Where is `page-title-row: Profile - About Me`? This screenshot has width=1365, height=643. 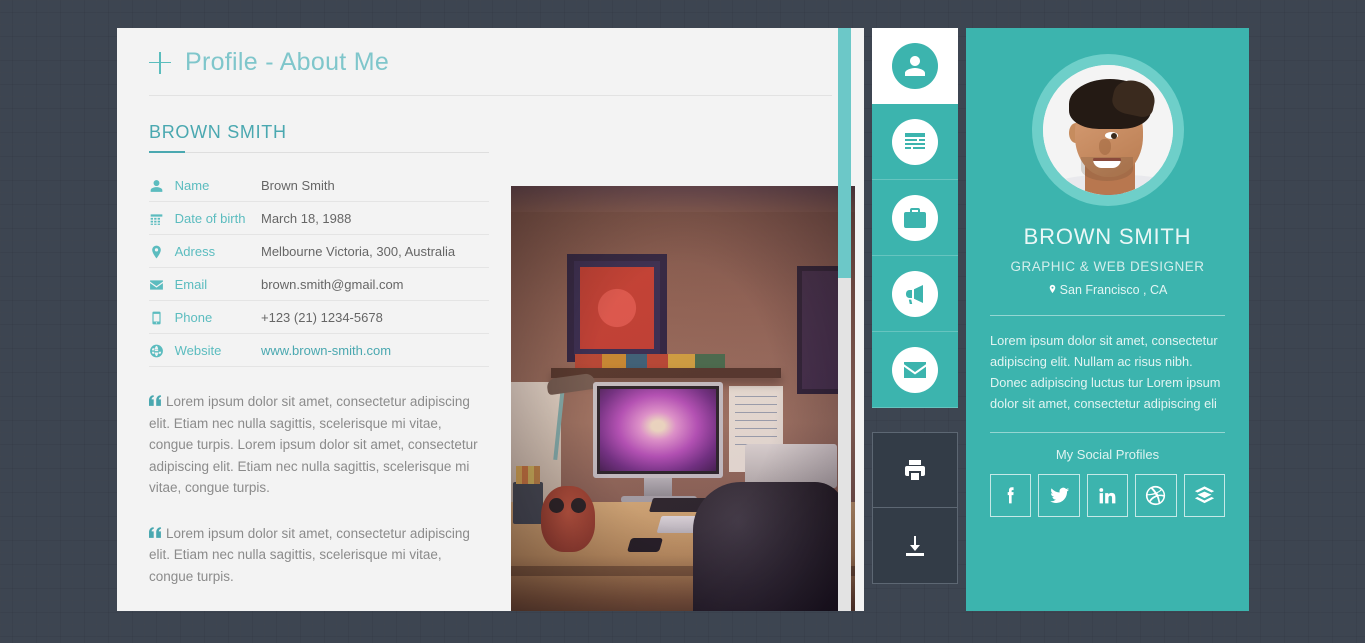 page-title-row: Profile - About Me is located at coordinates (490, 72).